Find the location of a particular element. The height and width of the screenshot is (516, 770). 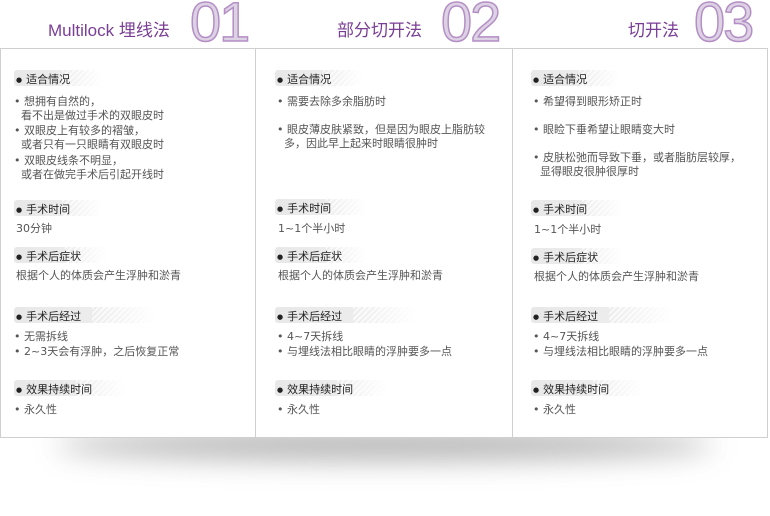

list-item: • 想拥有自然的， is located at coordinates (57, 101).